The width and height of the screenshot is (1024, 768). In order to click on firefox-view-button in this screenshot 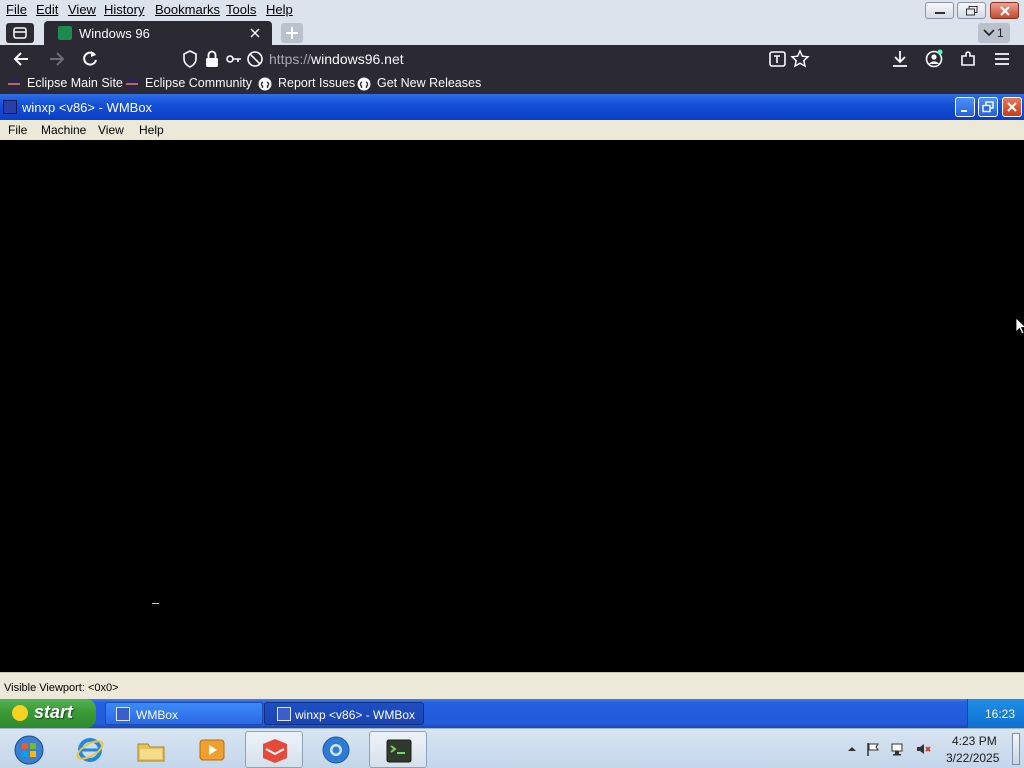, I will do `click(20, 33)`.